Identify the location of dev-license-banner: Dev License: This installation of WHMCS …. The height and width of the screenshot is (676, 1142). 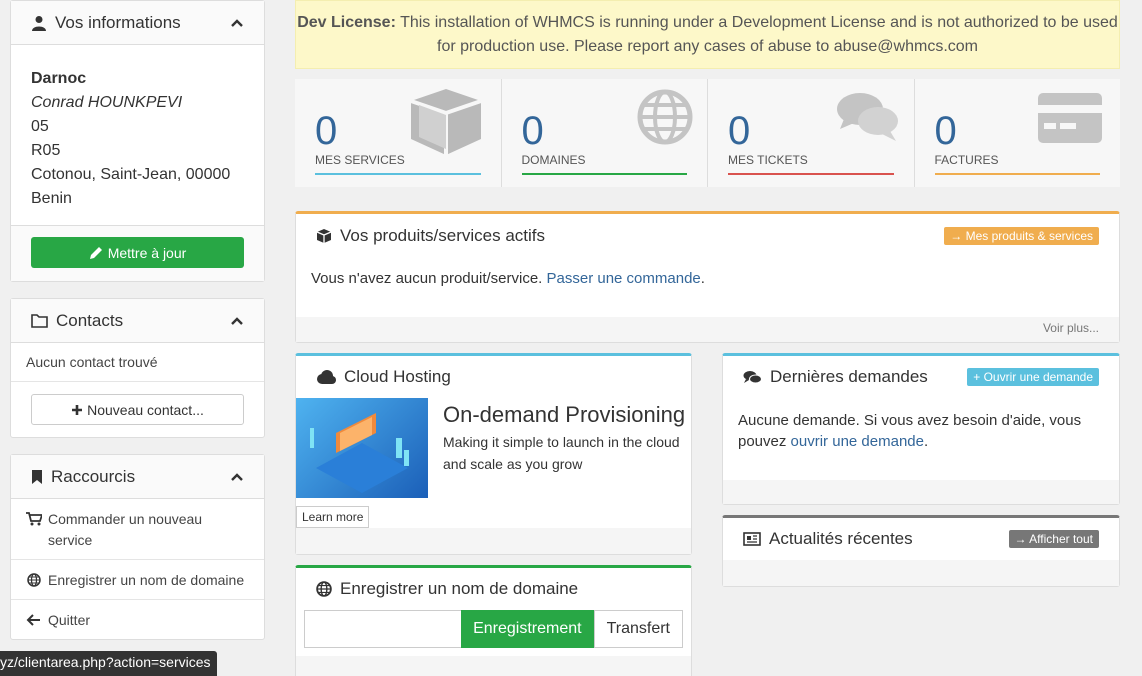
(707, 34).